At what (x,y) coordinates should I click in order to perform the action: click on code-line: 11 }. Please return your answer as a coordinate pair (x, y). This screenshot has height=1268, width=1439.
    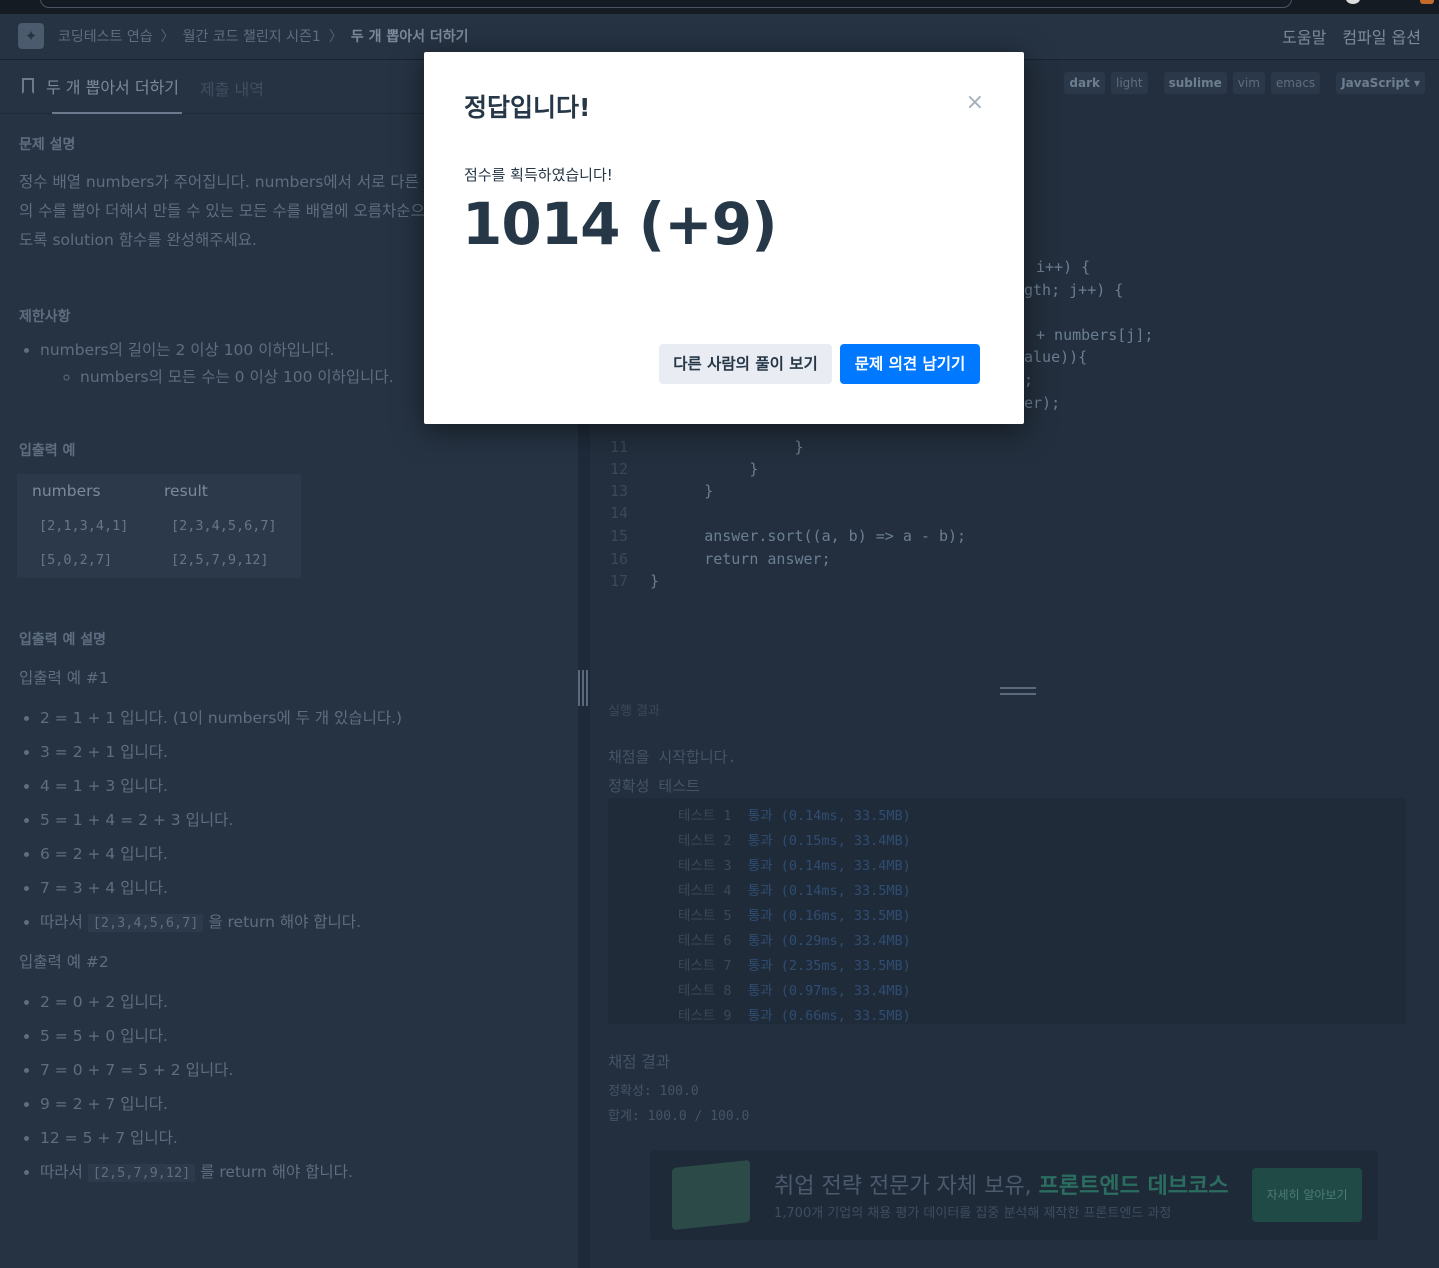
    Looking at the image, I should click on (707, 447).